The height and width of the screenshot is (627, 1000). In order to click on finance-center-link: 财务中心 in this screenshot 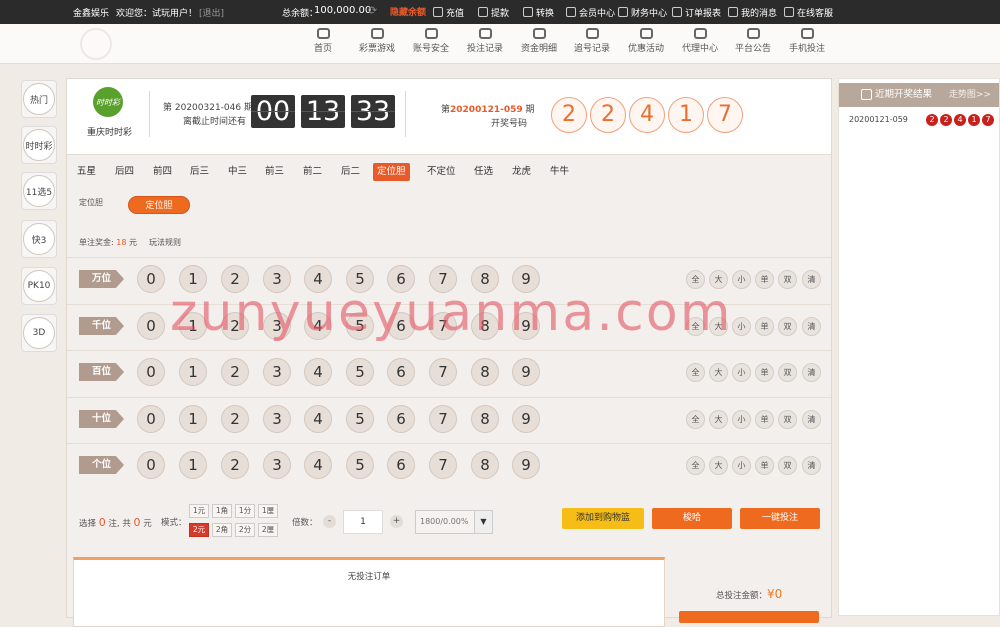, I will do `click(642, 12)`.